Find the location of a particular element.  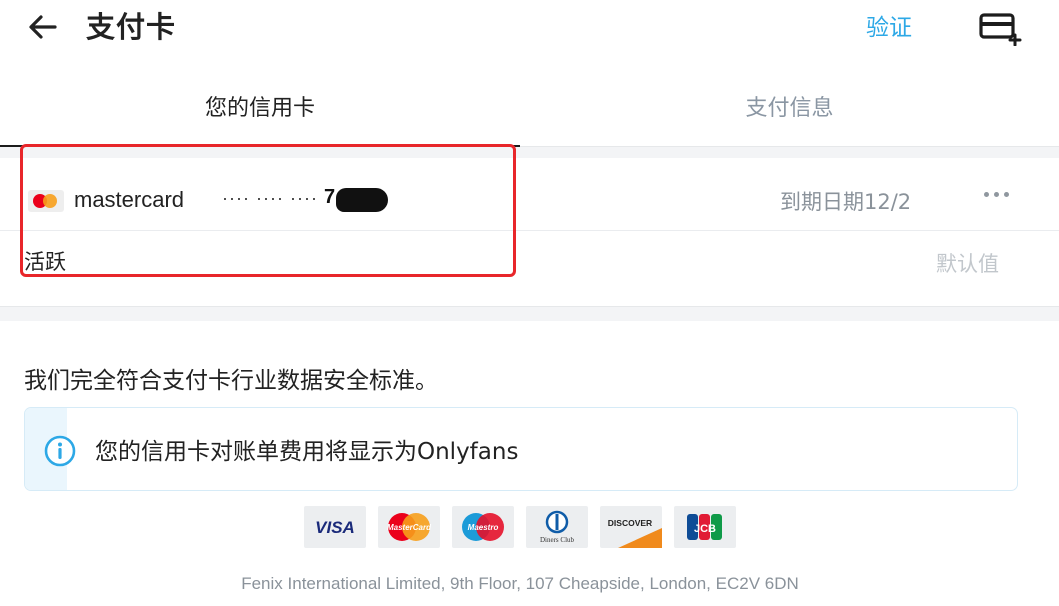

more-horizontal-icon is located at coordinates (986, 194).